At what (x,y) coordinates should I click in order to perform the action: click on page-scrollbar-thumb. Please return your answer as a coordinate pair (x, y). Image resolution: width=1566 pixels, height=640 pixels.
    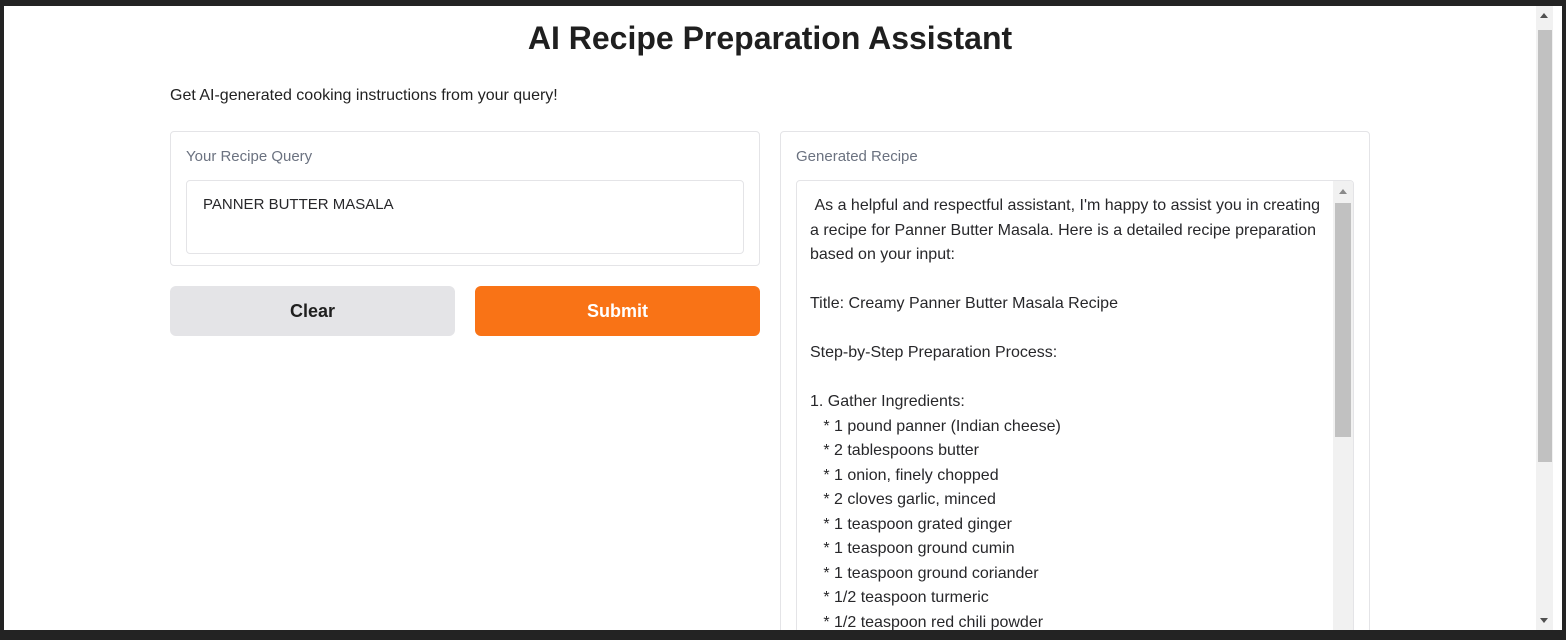
    Looking at the image, I should click on (1545, 246).